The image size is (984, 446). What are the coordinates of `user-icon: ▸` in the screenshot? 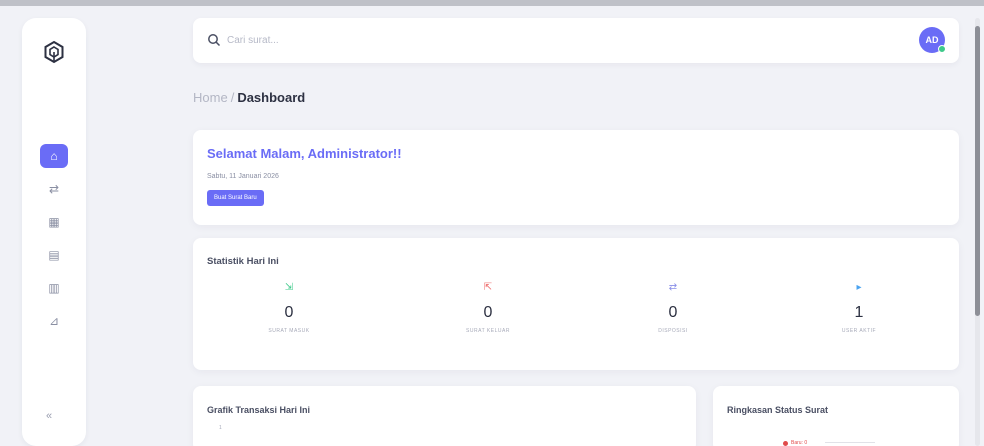 It's located at (859, 287).